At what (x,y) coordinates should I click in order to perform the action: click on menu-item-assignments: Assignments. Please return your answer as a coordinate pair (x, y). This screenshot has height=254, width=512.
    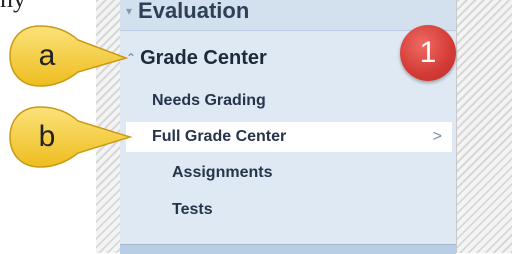
    Looking at the image, I should click on (222, 173).